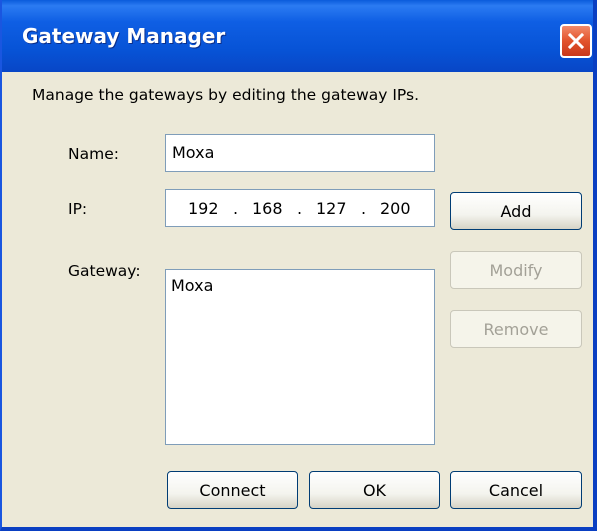  What do you see at coordinates (331, 208) in the screenshot?
I see `ip-octet-3: 127` at bounding box center [331, 208].